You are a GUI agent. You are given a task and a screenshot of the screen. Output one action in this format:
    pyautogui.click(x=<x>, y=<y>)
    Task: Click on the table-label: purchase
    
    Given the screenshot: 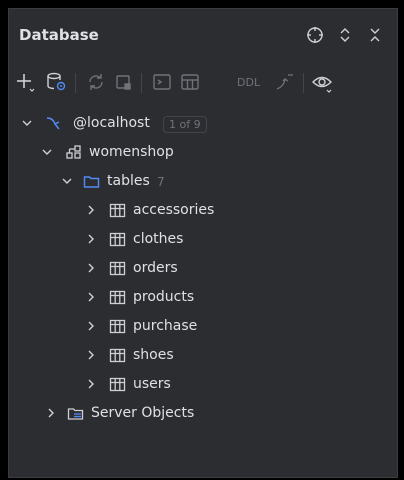 What is the action you would take?
    pyautogui.click(x=165, y=326)
    